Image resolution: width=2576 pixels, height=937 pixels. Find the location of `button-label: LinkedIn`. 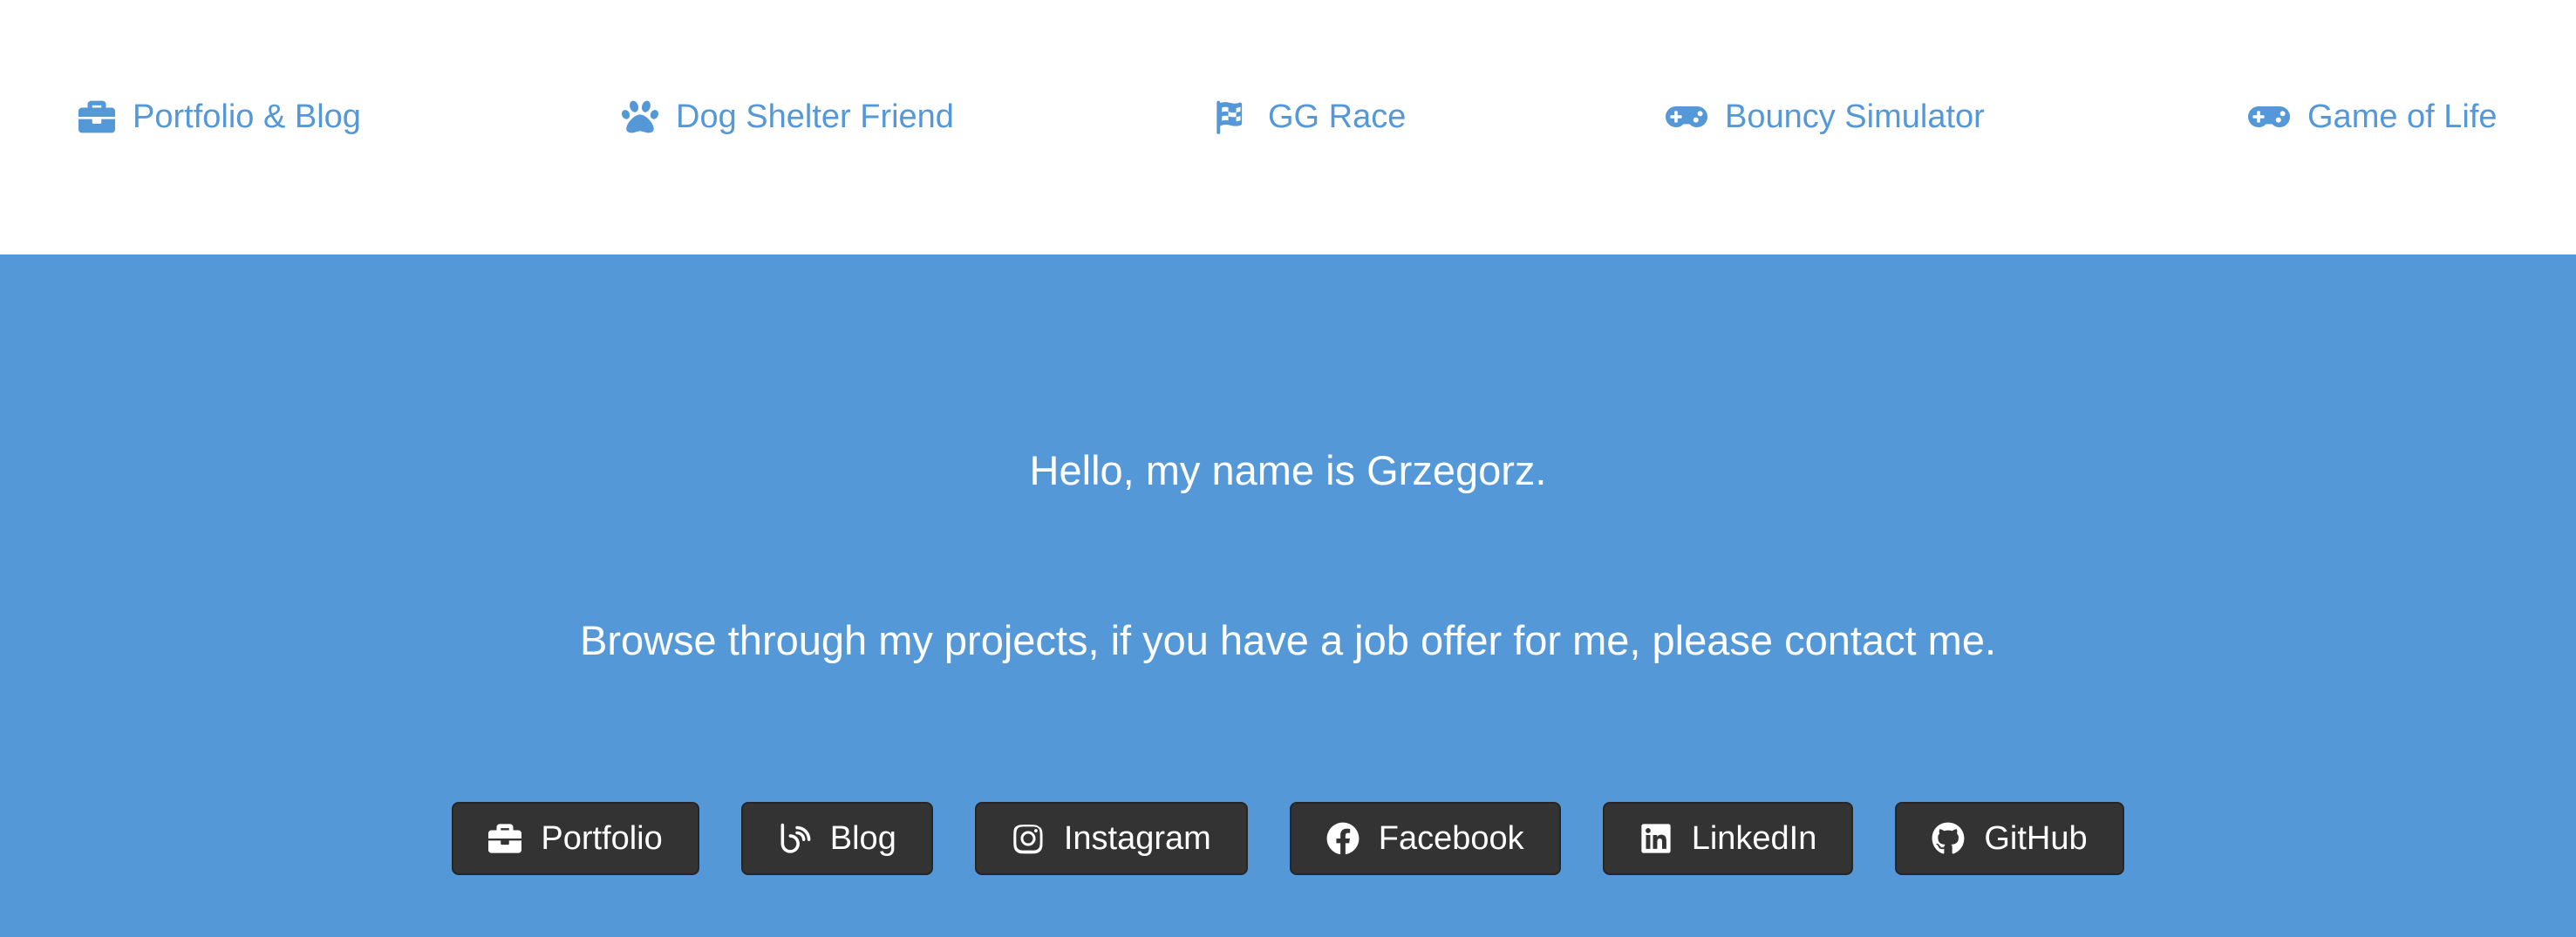

button-label: LinkedIn is located at coordinates (1754, 838).